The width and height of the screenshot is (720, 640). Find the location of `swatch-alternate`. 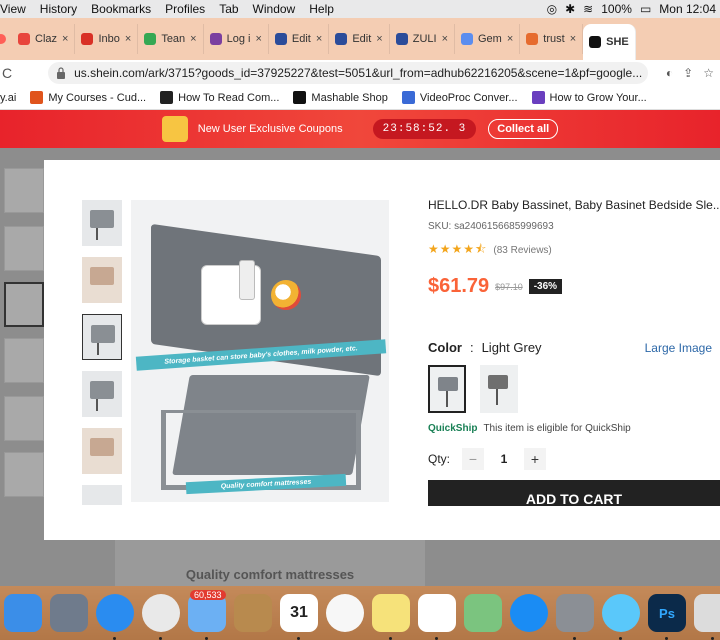

swatch-alternate is located at coordinates (499, 389).